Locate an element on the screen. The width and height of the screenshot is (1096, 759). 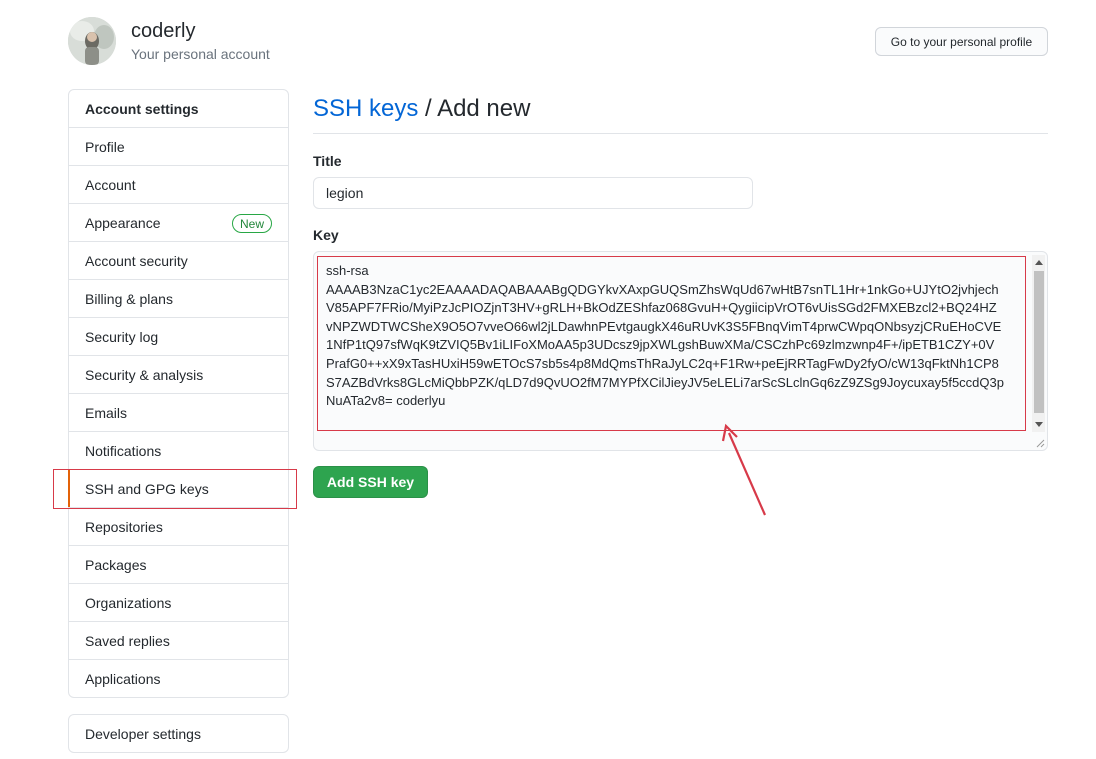
sidebar-item-packages: Packages is located at coordinates (178, 565).